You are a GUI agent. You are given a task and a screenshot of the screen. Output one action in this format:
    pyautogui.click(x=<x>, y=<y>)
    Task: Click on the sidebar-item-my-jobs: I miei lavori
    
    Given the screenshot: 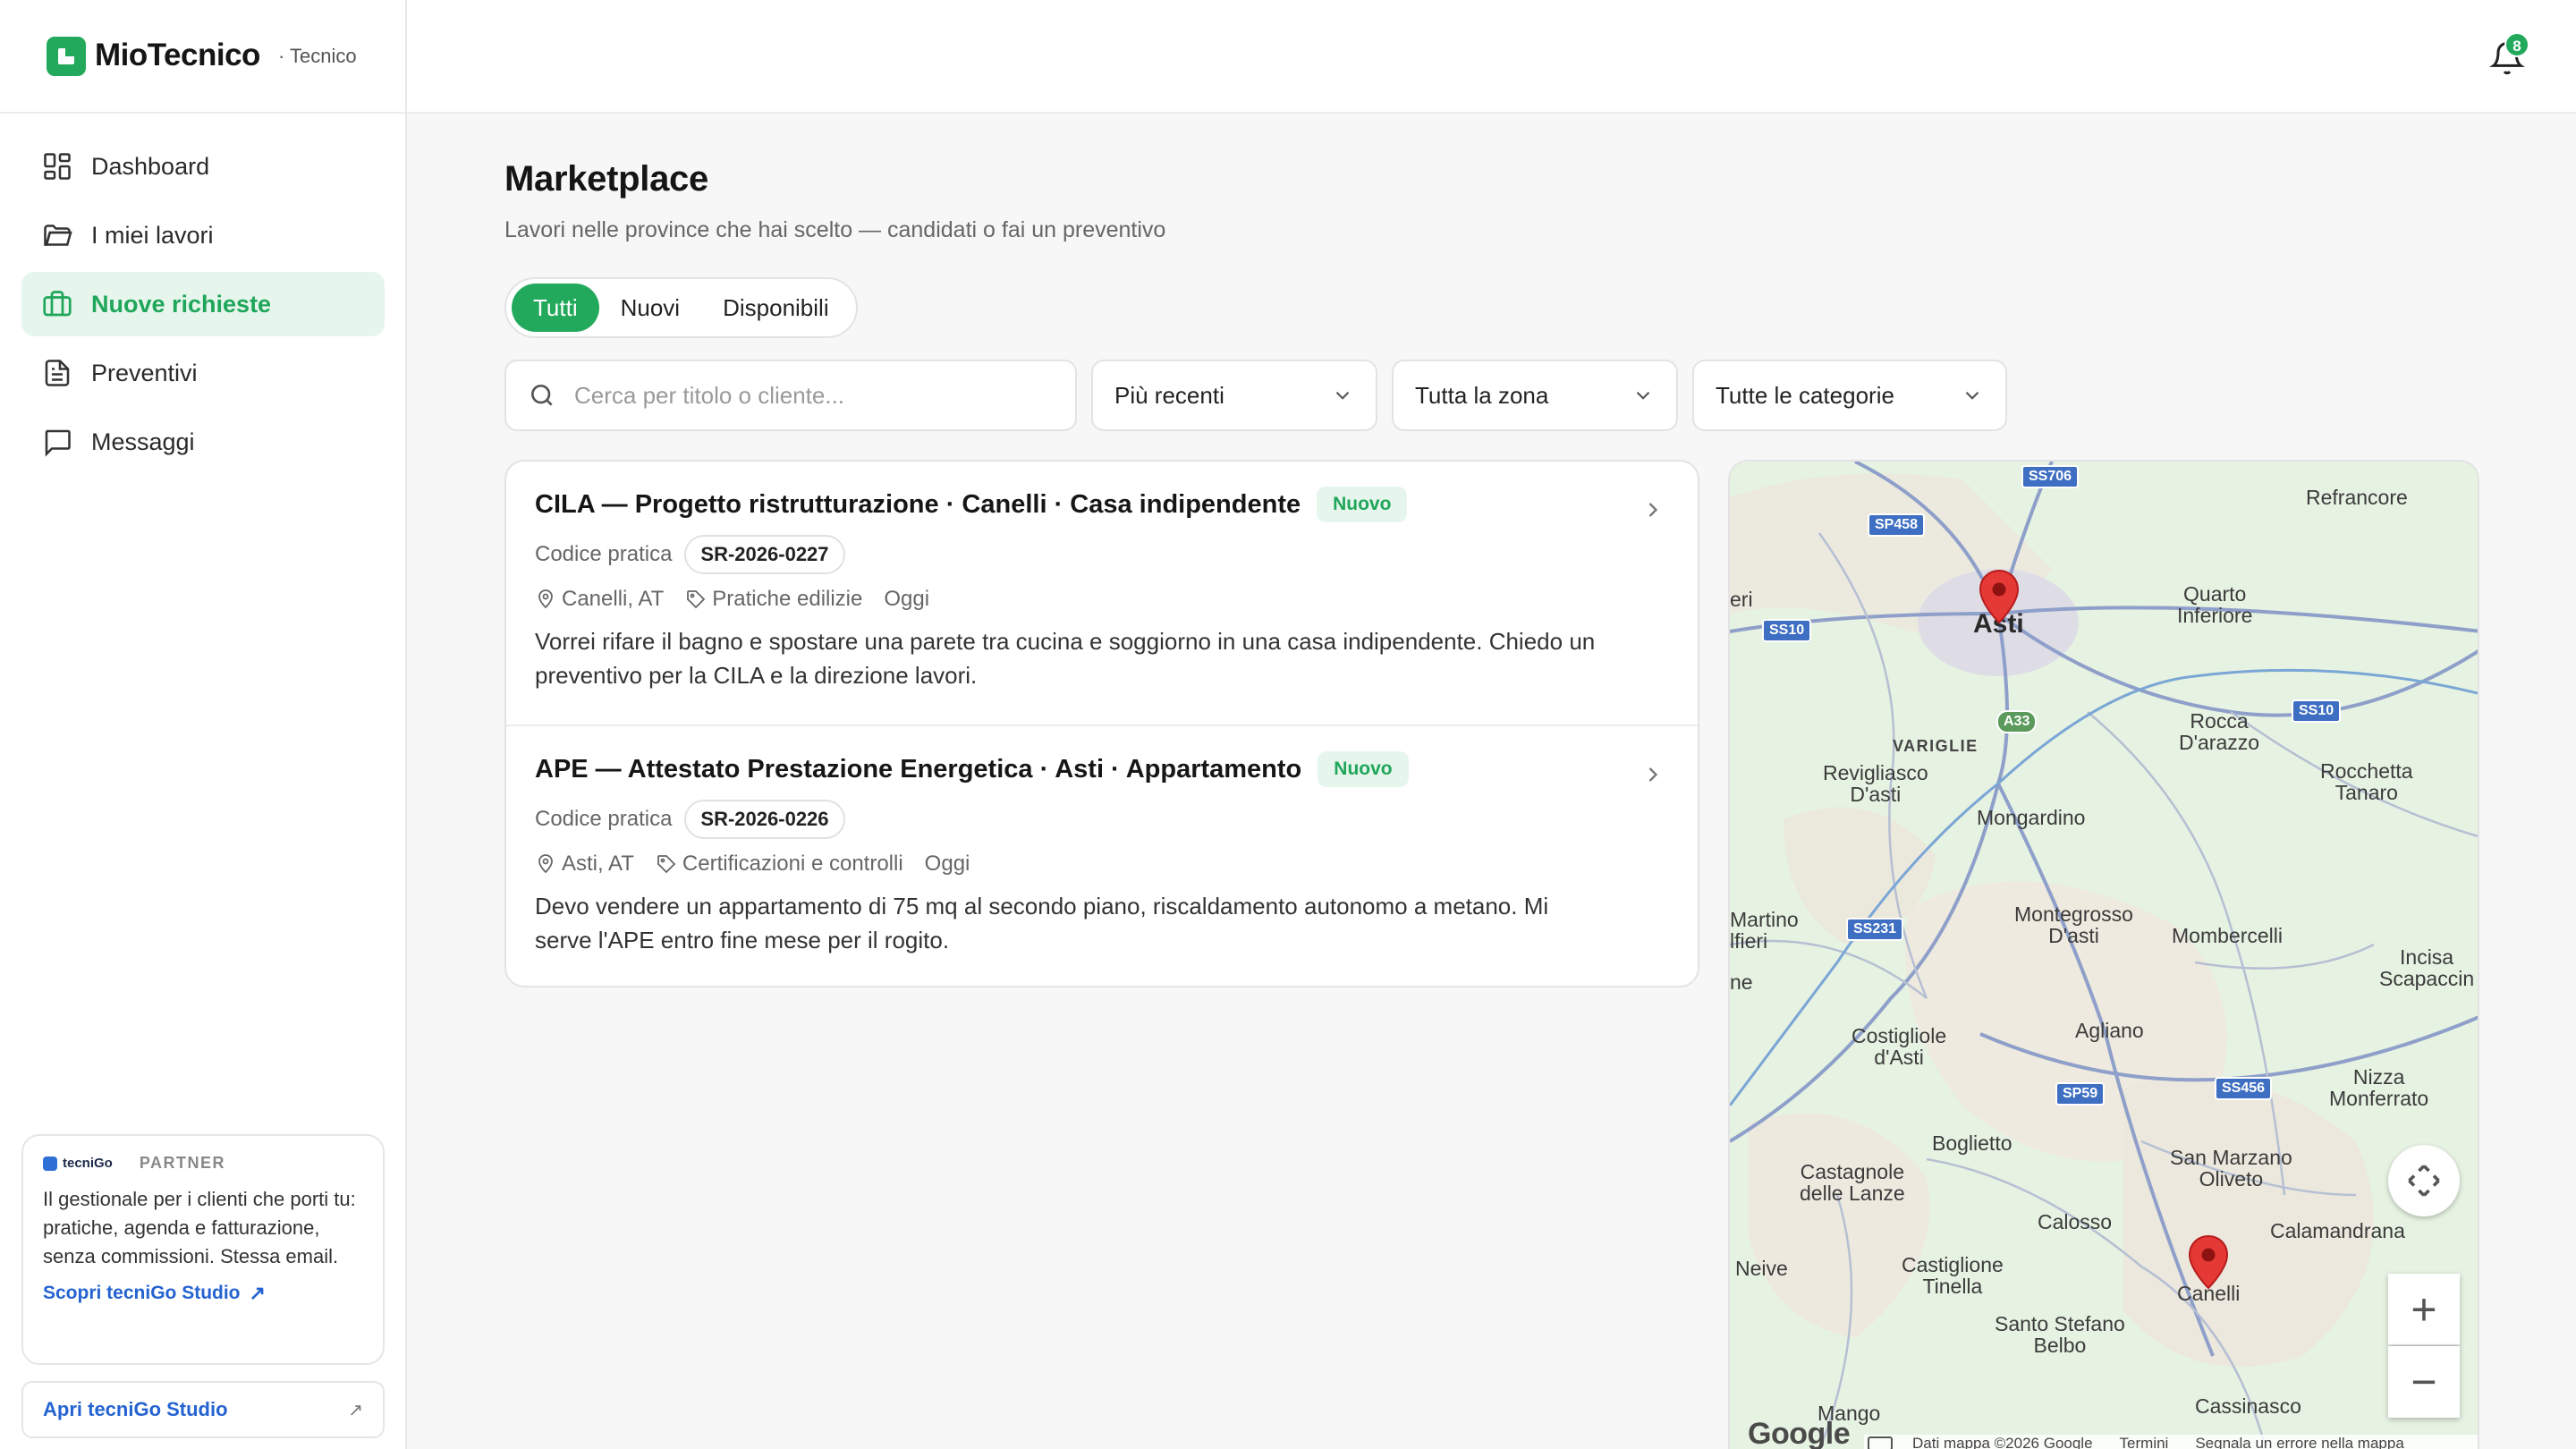 What is the action you would take?
    pyautogui.click(x=203, y=235)
    